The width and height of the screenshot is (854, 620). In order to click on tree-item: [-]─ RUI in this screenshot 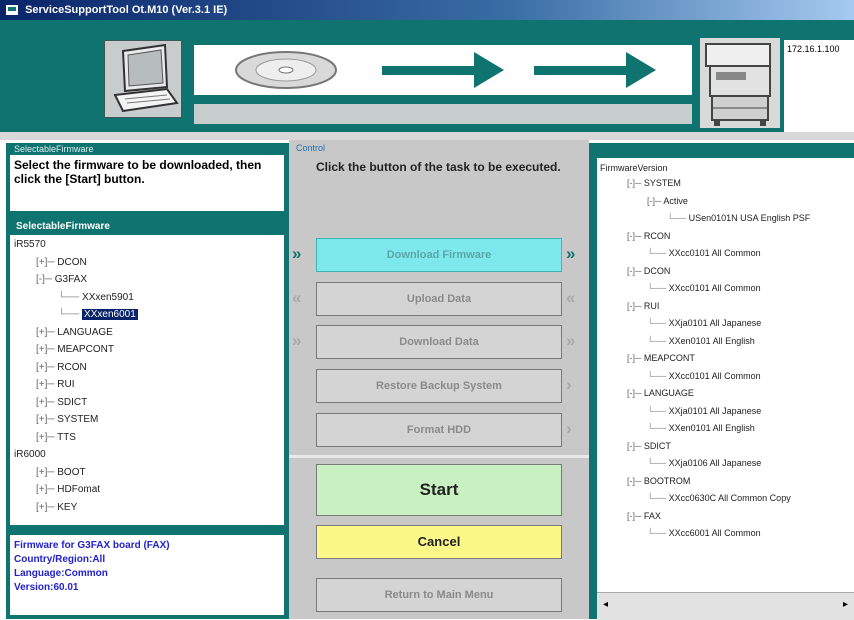, I will do `click(643, 306)`.